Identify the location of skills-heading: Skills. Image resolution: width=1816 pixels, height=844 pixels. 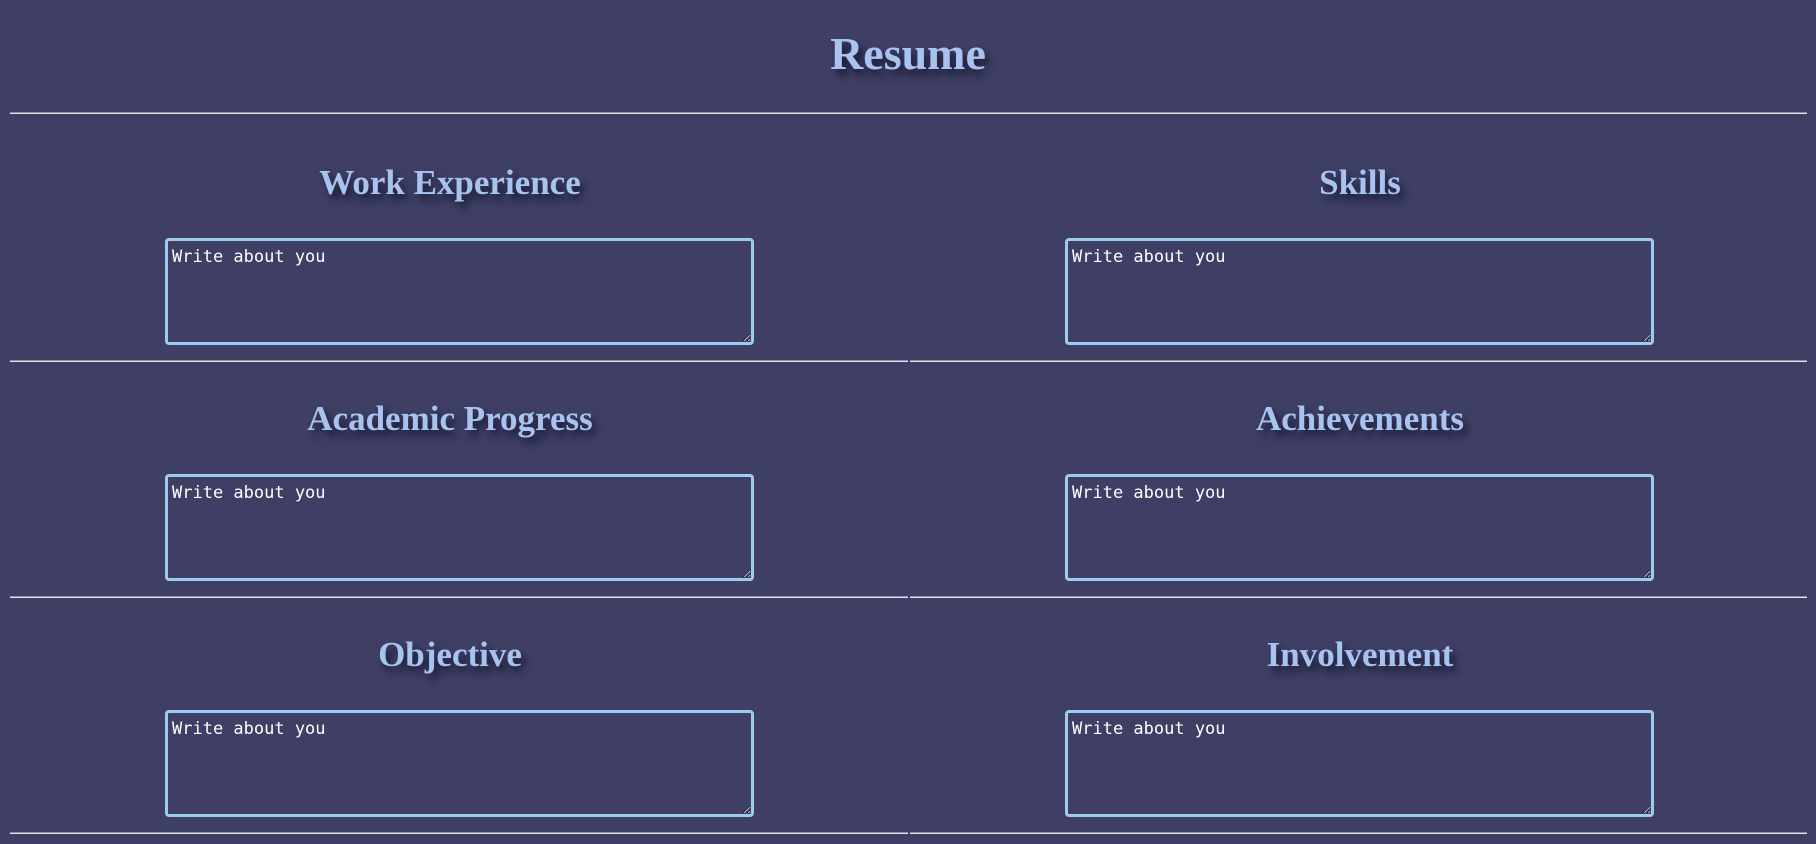
(1360, 182).